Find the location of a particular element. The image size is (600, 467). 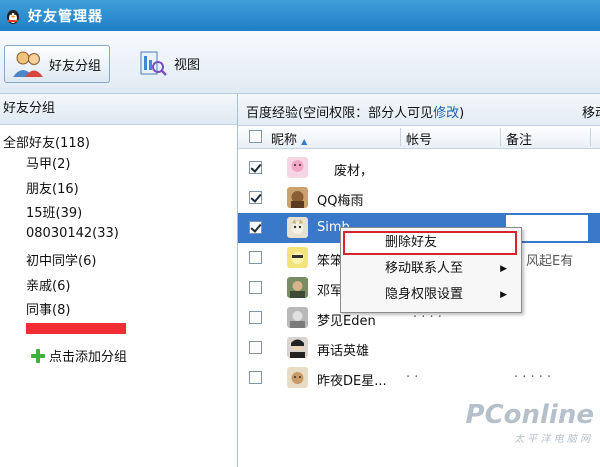

watermark-brand: PConline is located at coordinates (529, 415).